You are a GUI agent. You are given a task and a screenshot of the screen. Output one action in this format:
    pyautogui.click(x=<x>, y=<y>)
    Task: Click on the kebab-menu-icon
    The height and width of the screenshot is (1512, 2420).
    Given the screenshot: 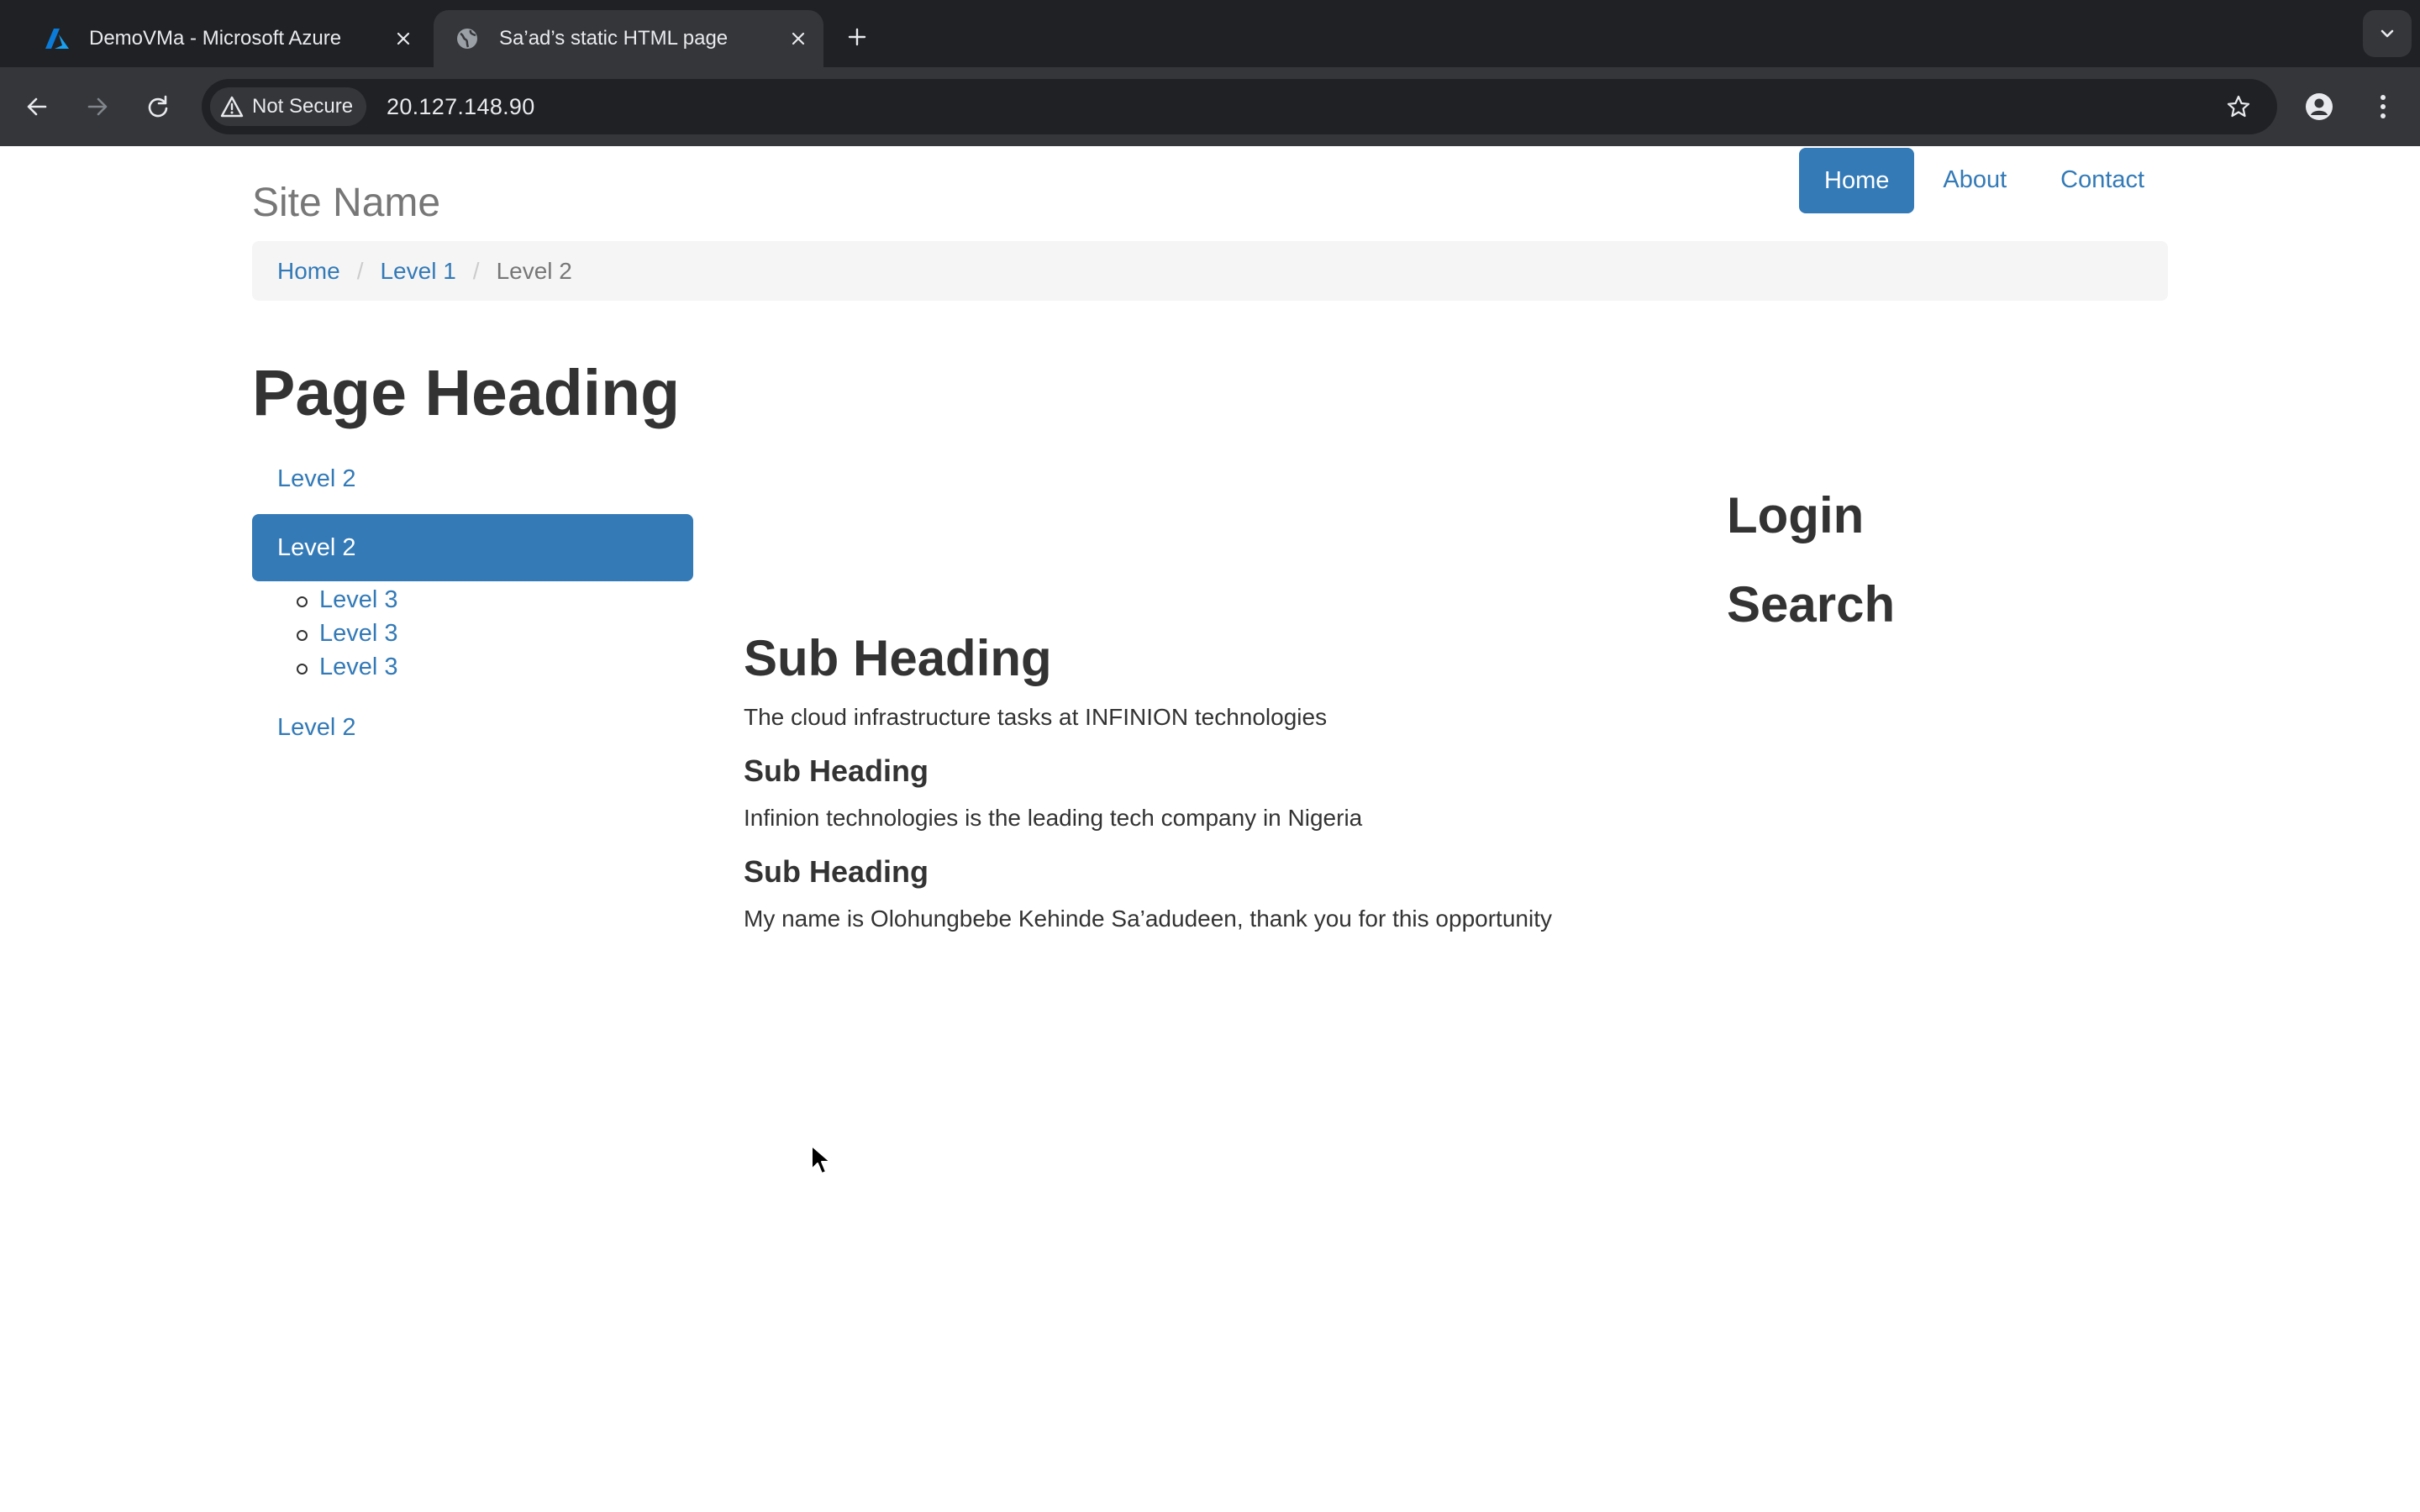 What is the action you would take?
    pyautogui.click(x=2383, y=107)
    